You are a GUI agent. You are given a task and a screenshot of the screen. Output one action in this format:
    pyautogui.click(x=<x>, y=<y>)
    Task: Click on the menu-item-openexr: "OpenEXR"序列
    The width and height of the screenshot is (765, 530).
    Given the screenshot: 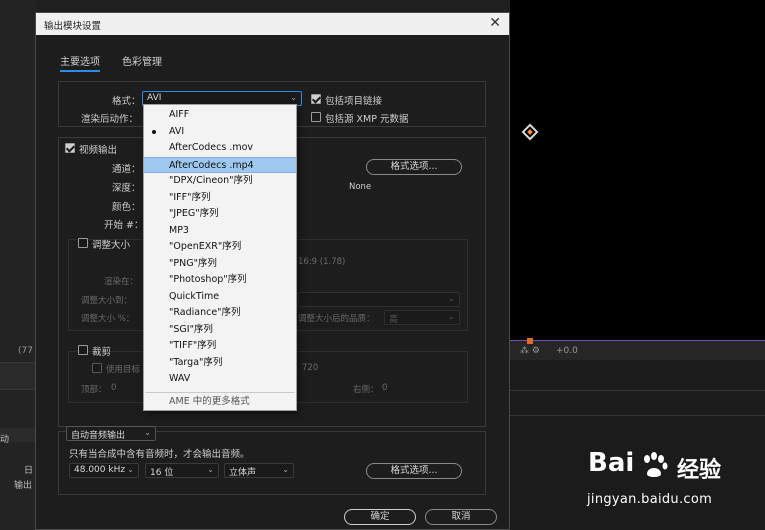 What is the action you would take?
    pyautogui.click(x=220, y=247)
    